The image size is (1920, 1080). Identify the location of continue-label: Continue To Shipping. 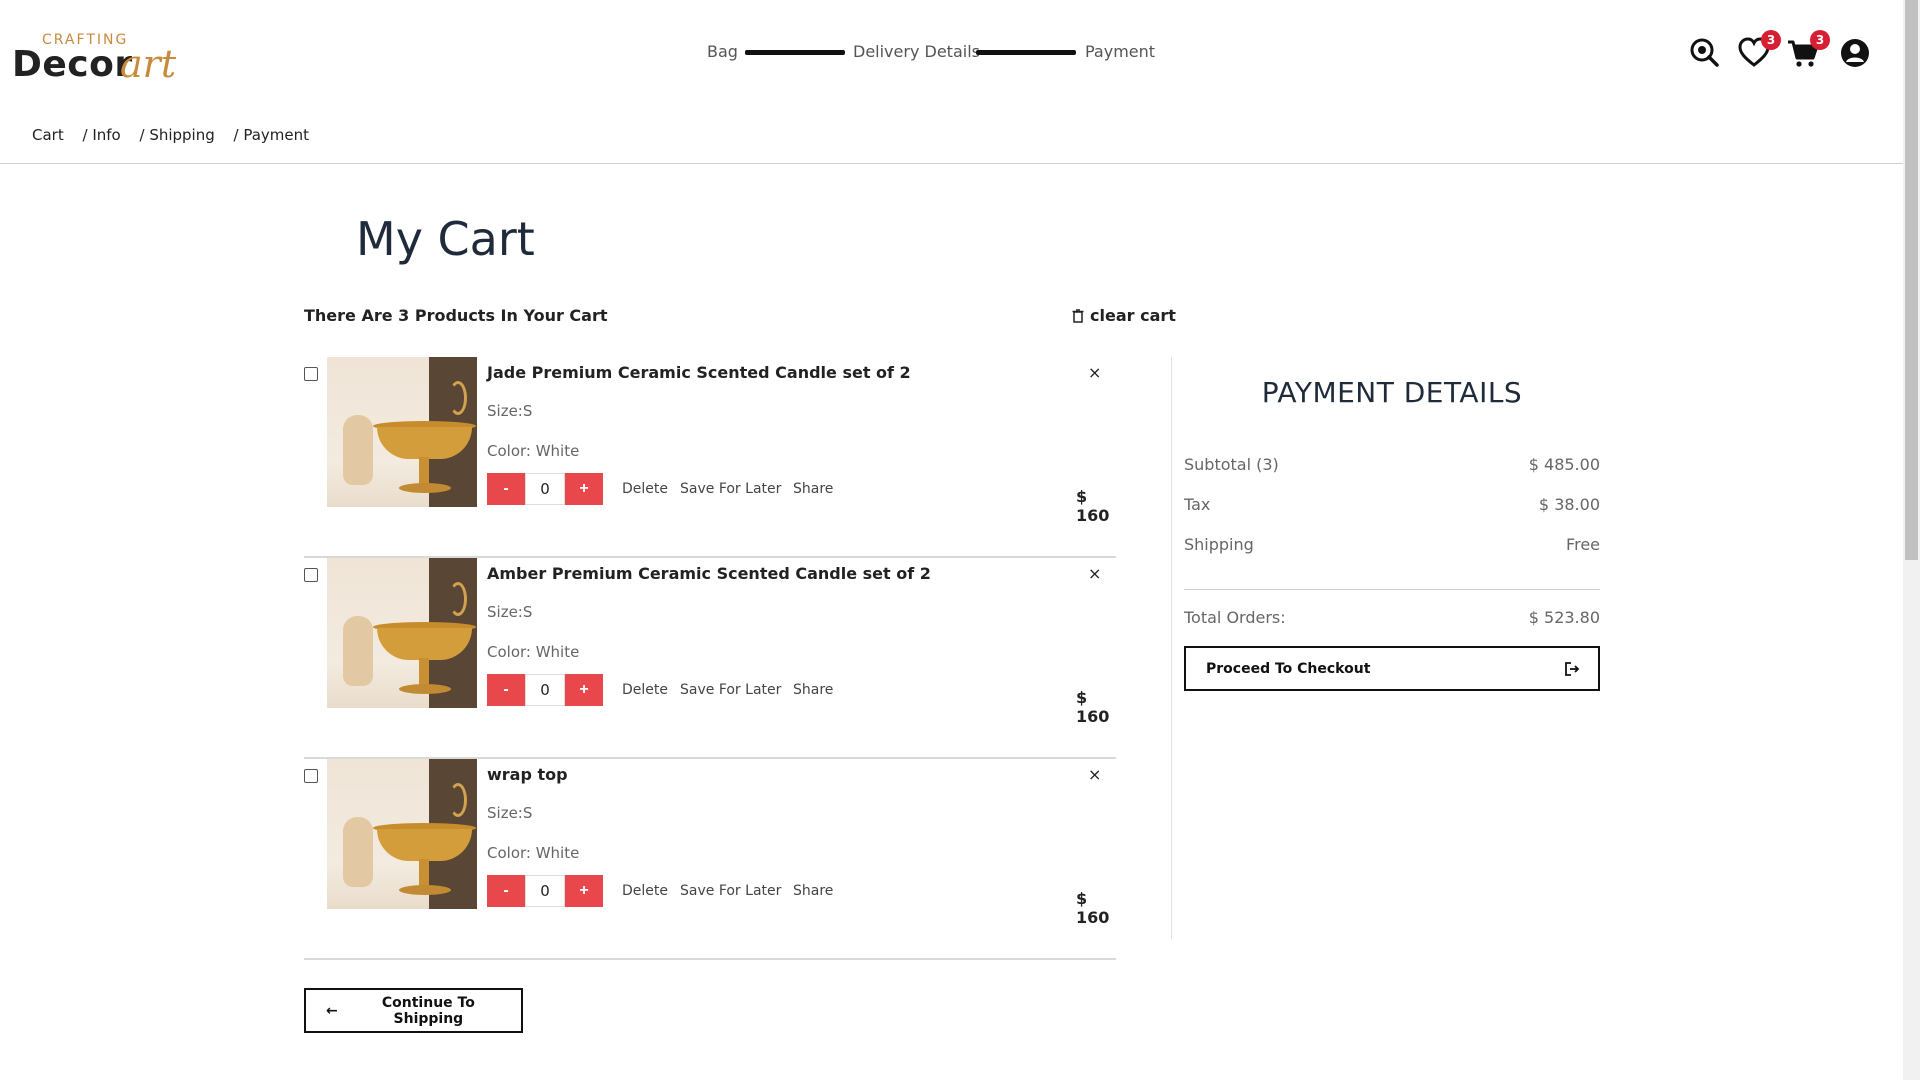
(428, 1010).